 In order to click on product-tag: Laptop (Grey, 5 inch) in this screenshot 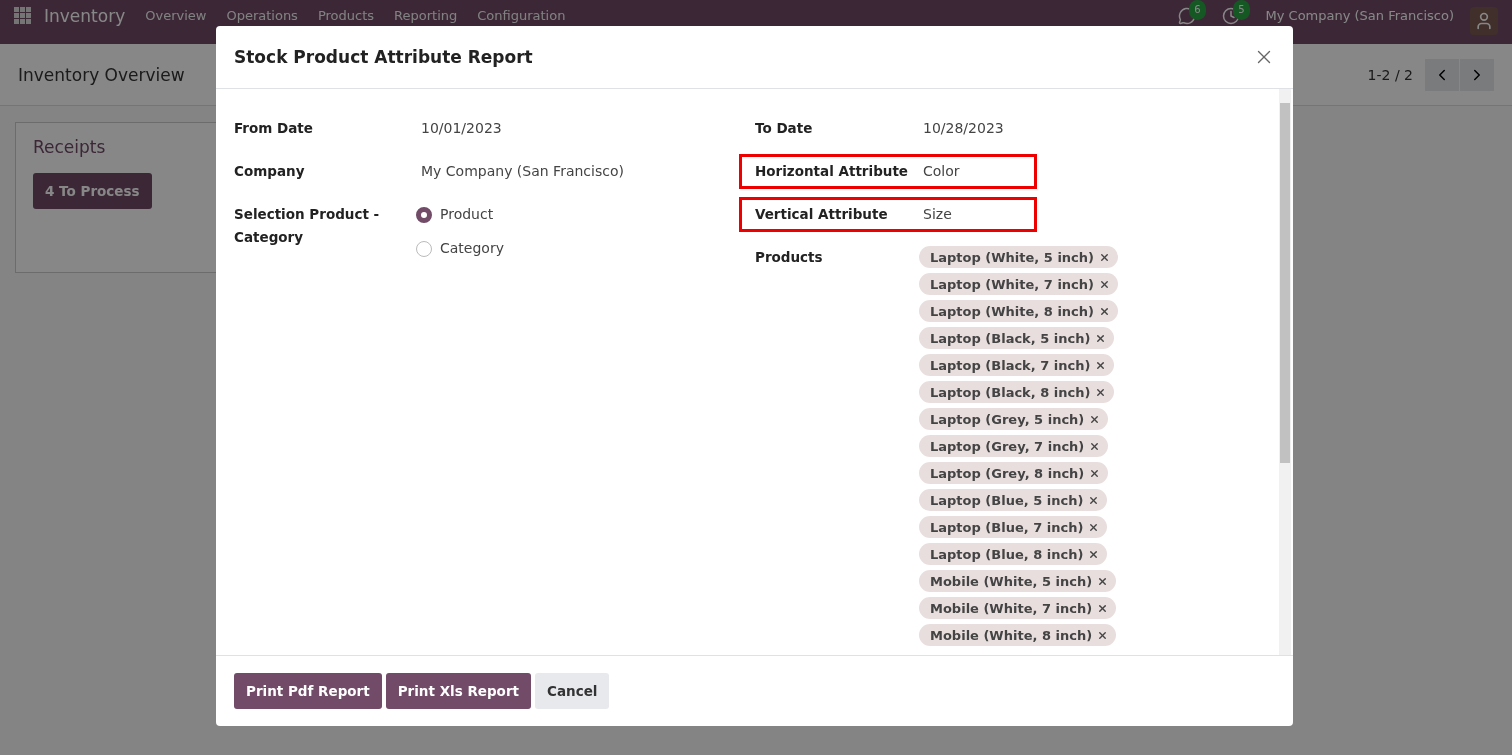, I will do `click(1014, 419)`.